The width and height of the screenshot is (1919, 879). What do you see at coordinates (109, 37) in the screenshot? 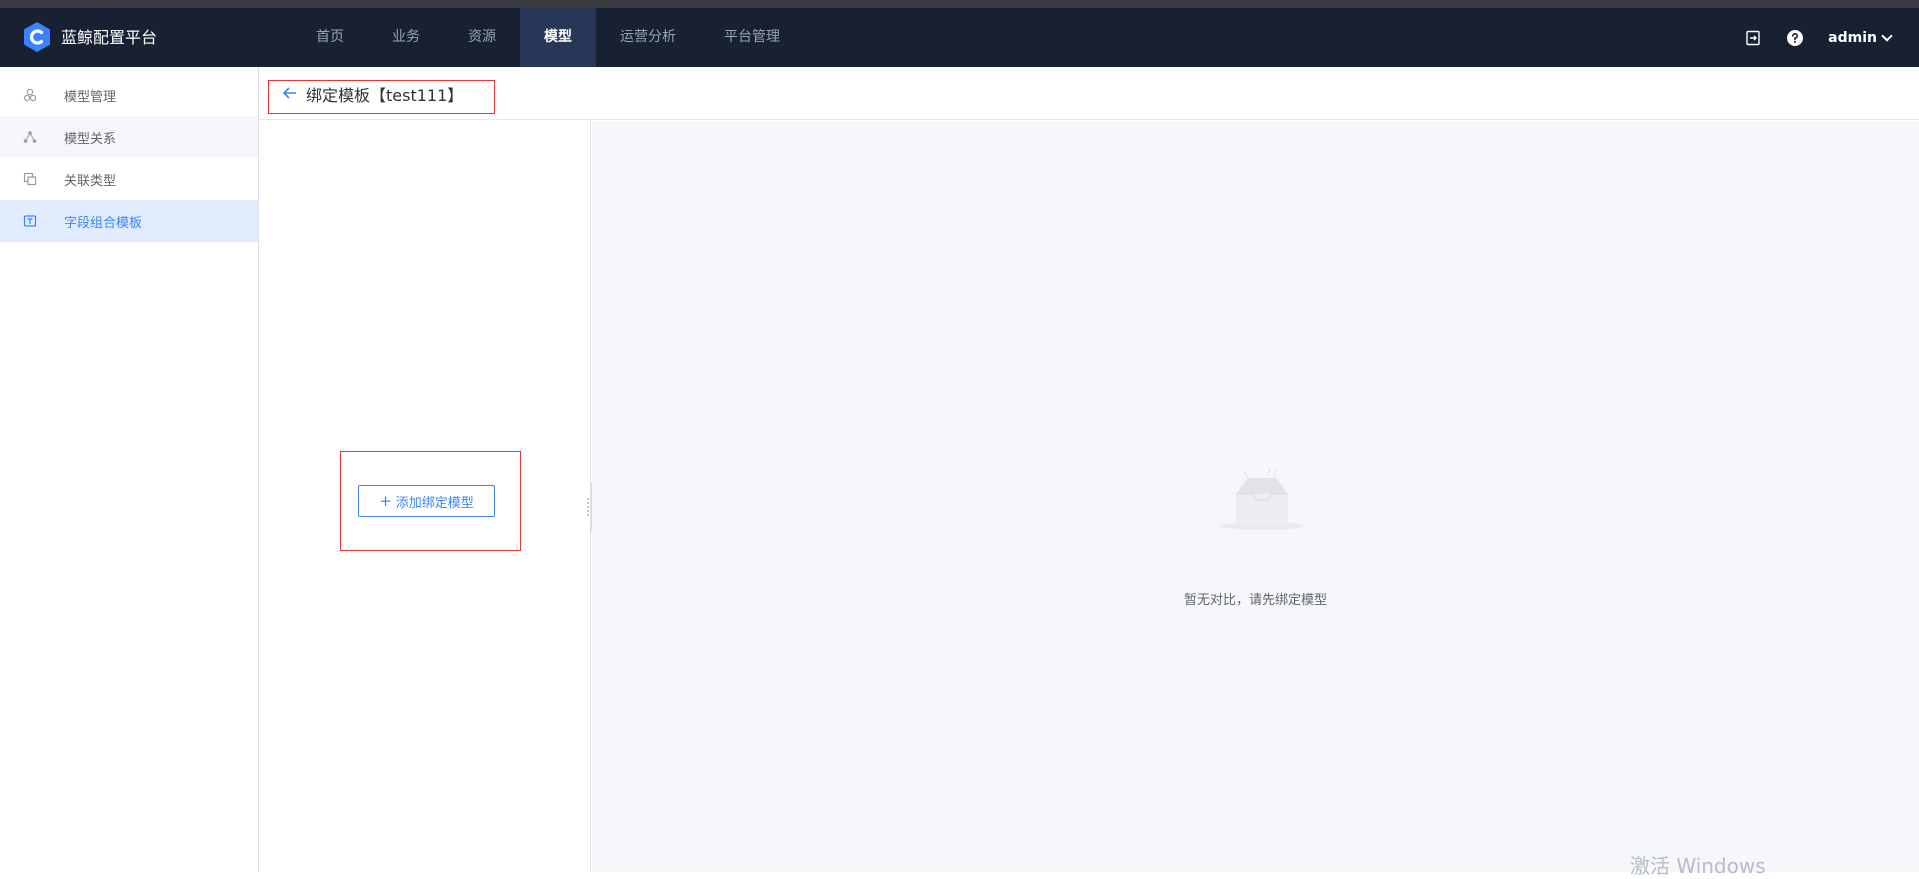
I see `brand-name: 蓝鲸配置平台` at bounding box center [109, 37].